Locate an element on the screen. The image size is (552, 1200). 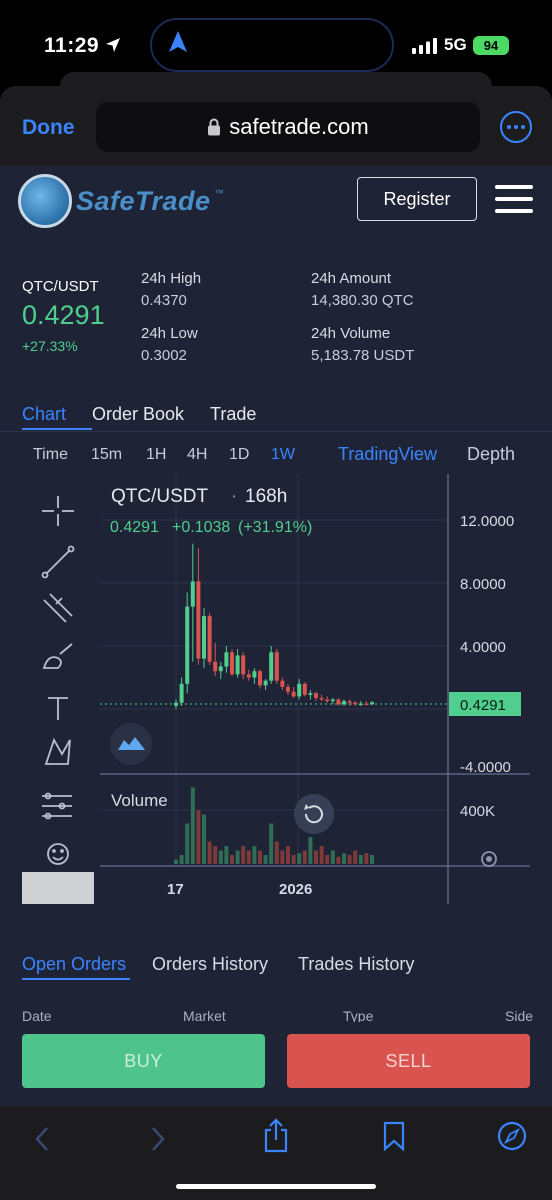
trend-line-icon is located at coordinates (58, 562).